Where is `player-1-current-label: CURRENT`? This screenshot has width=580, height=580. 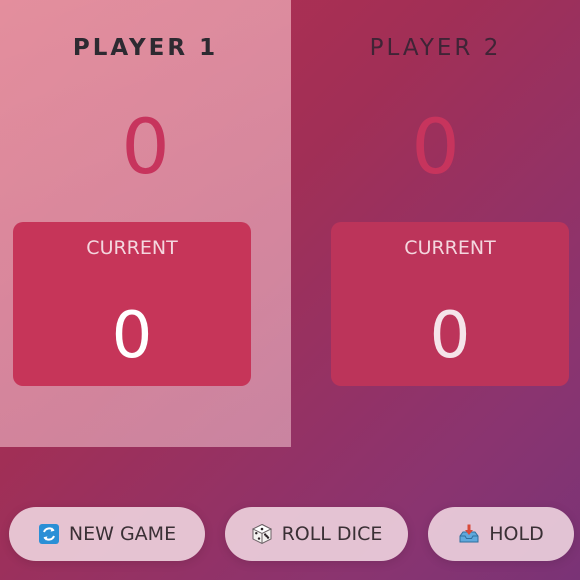 player-1-current-label: CURRENT is located at coordinates (132, 248).